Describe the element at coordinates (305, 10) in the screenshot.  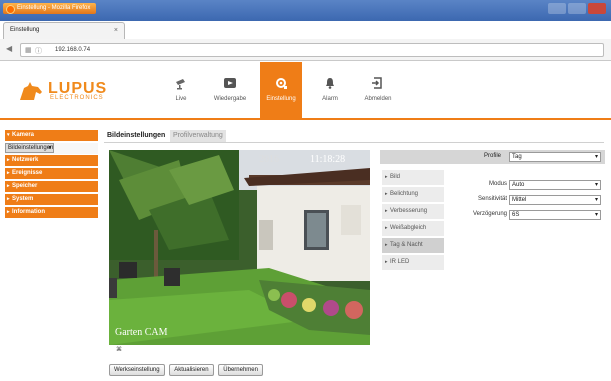
I see `window-titlebar: Einstellung - Mozilla Firefox` at that location.